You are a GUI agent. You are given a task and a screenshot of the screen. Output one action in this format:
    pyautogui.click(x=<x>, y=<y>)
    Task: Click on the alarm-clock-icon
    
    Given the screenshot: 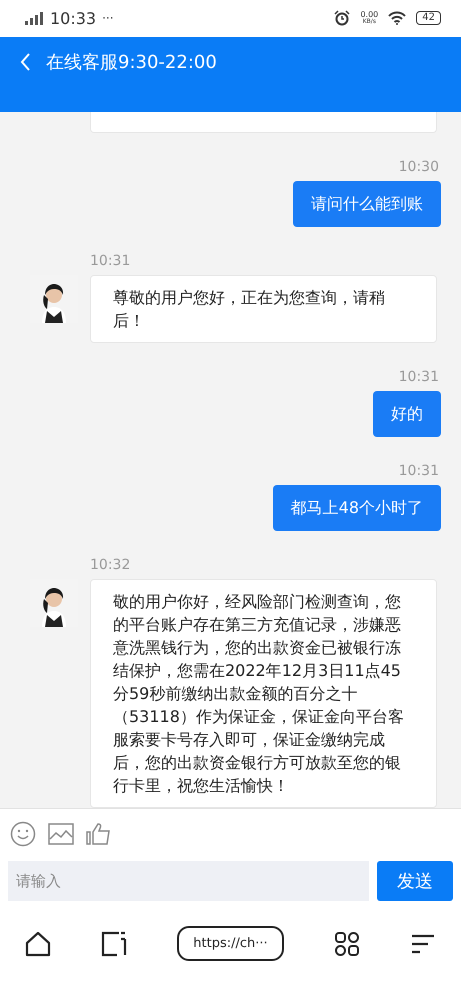 What is the action you would take?
    pyautogui.click(x=342, y=18)
    